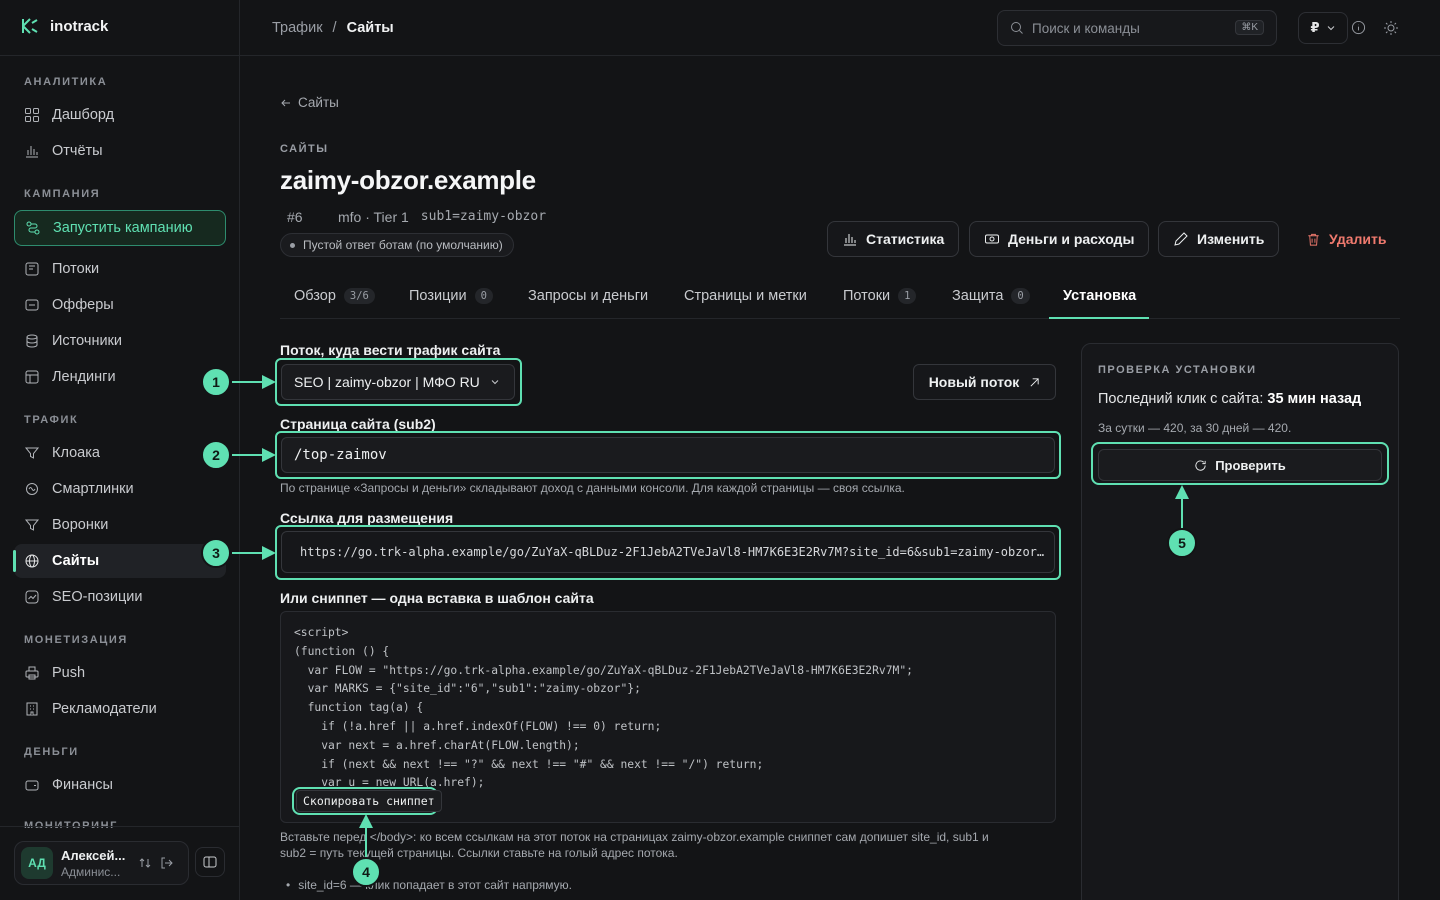 The height and width of the screenshot is (900, 1440). I want to click on sidebar-item-funnels: Воронки, so click(120, 525).